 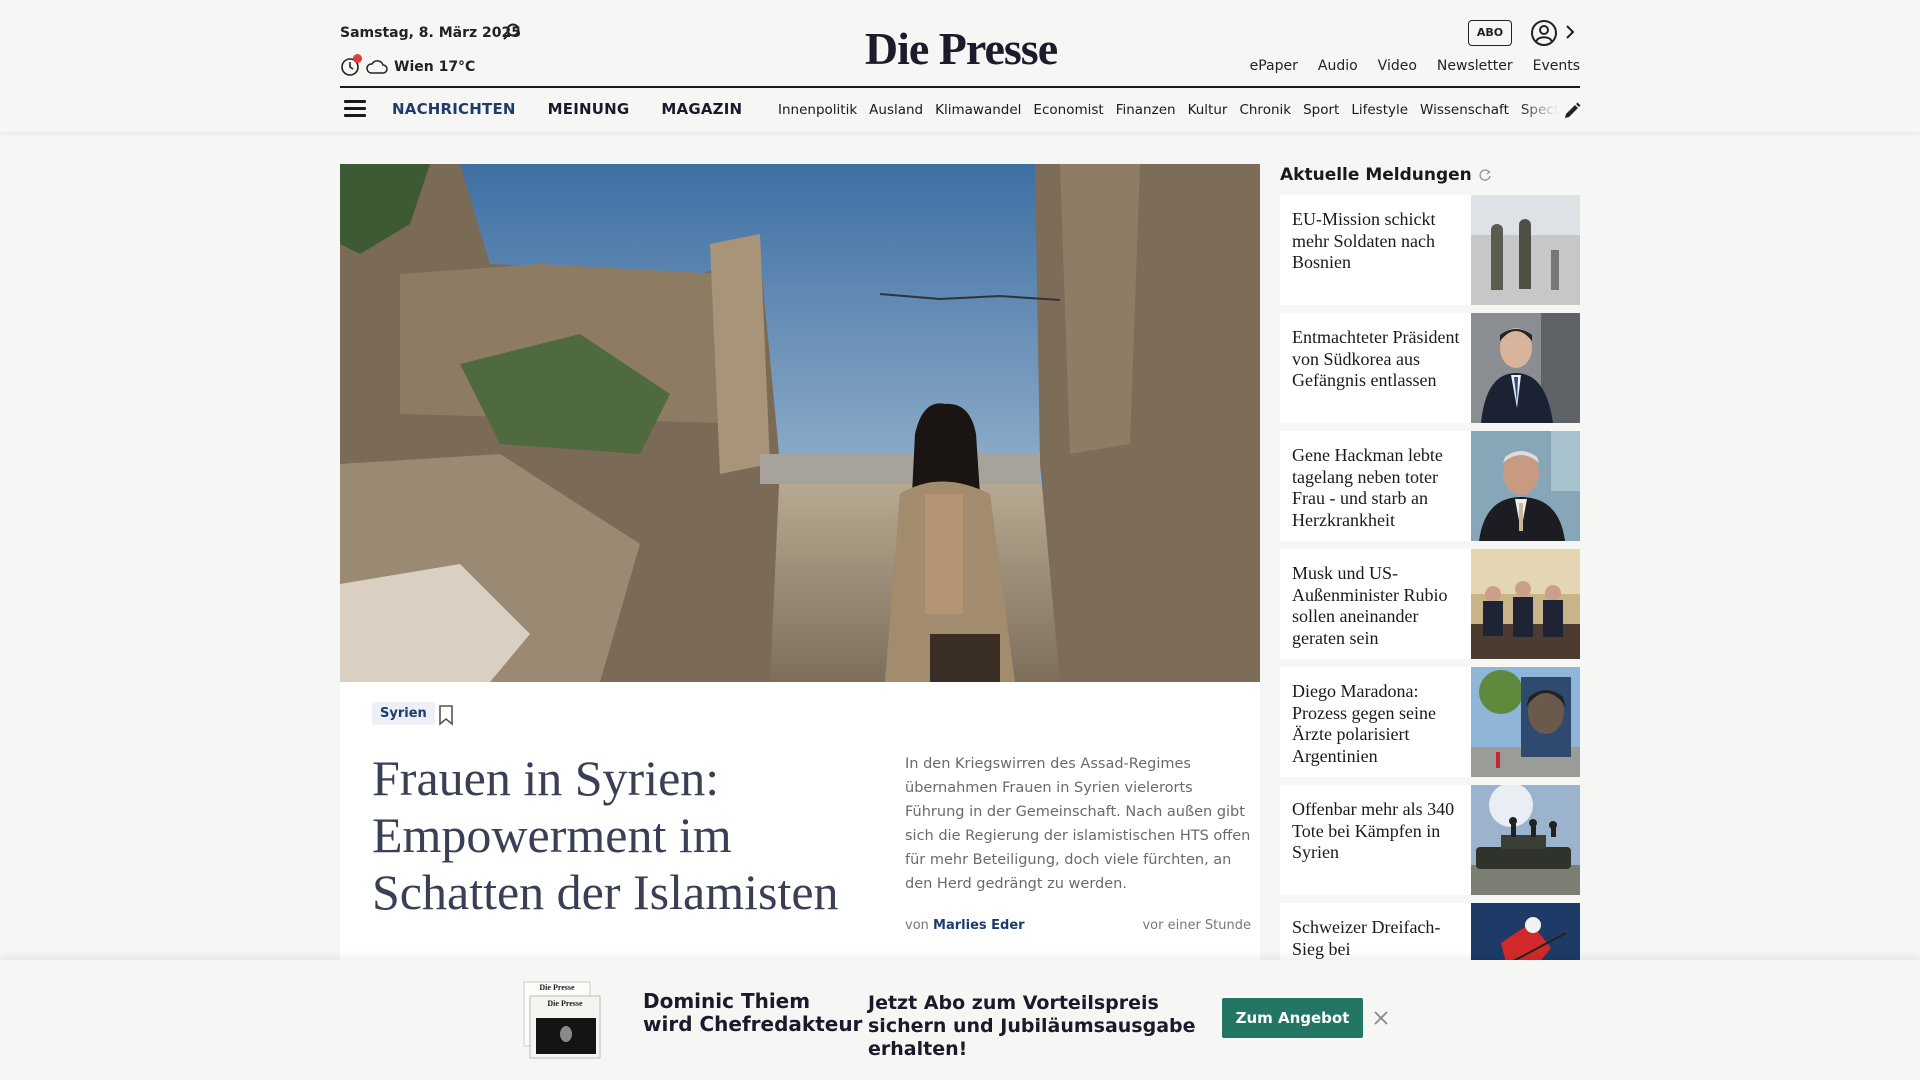 I want to click on link-epaper: ePaper, so click(x=1274, y=66).